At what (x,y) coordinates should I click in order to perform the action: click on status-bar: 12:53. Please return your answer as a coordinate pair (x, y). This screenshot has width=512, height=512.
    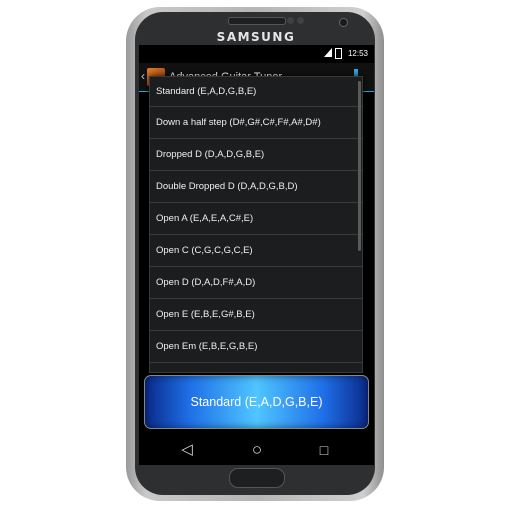
    Looking at the image, I should click on (256, 54).